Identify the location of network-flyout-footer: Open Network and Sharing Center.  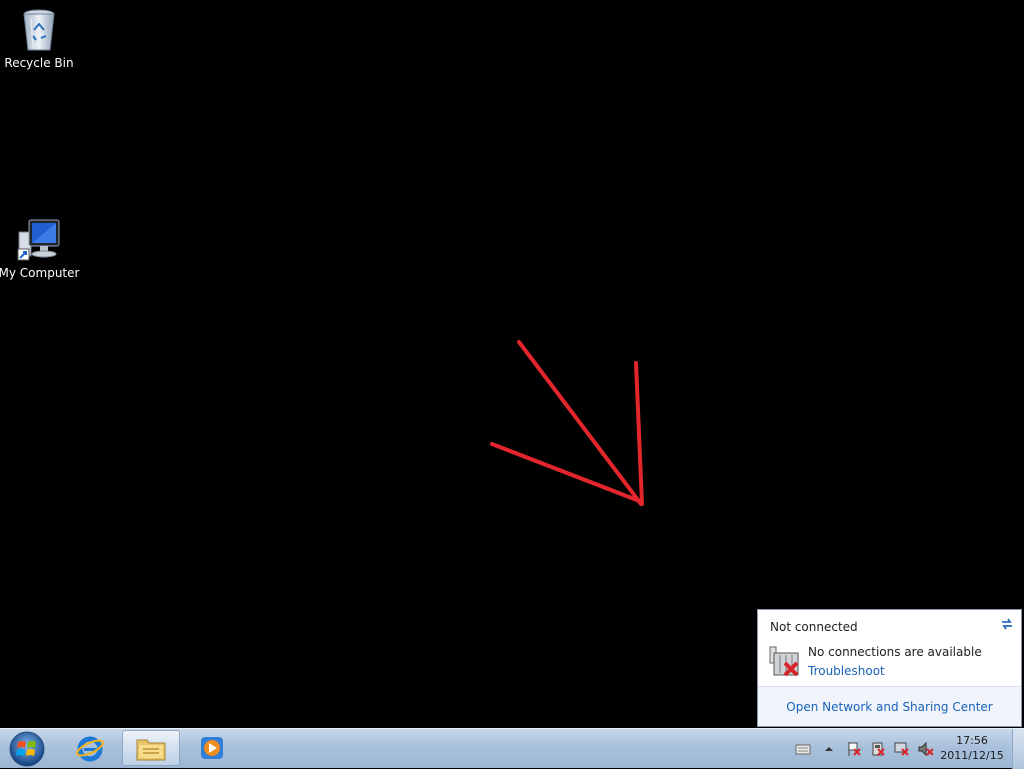
(889, 706).